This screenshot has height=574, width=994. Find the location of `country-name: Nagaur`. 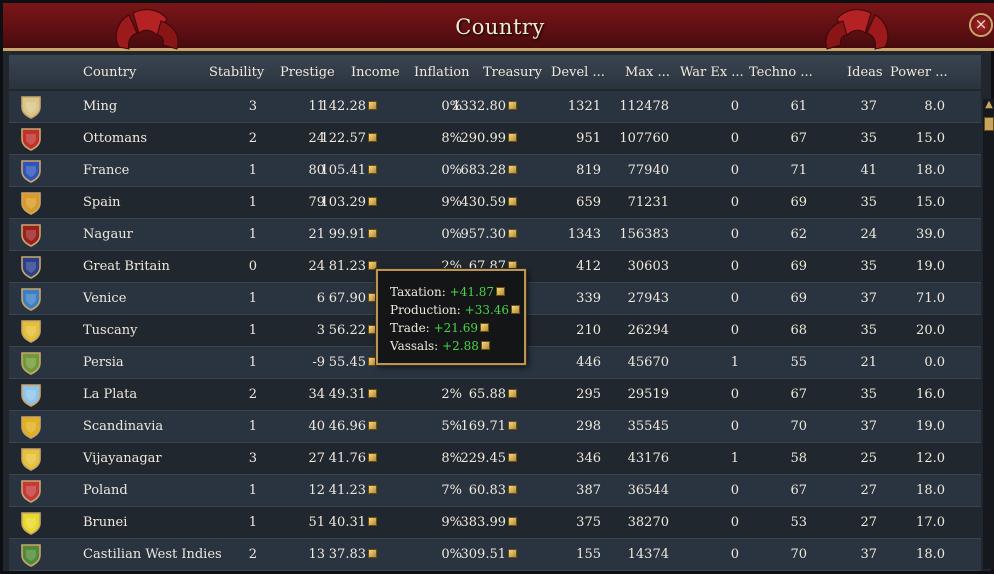

country-name: Nagaur is located at coordinates (108, 234).